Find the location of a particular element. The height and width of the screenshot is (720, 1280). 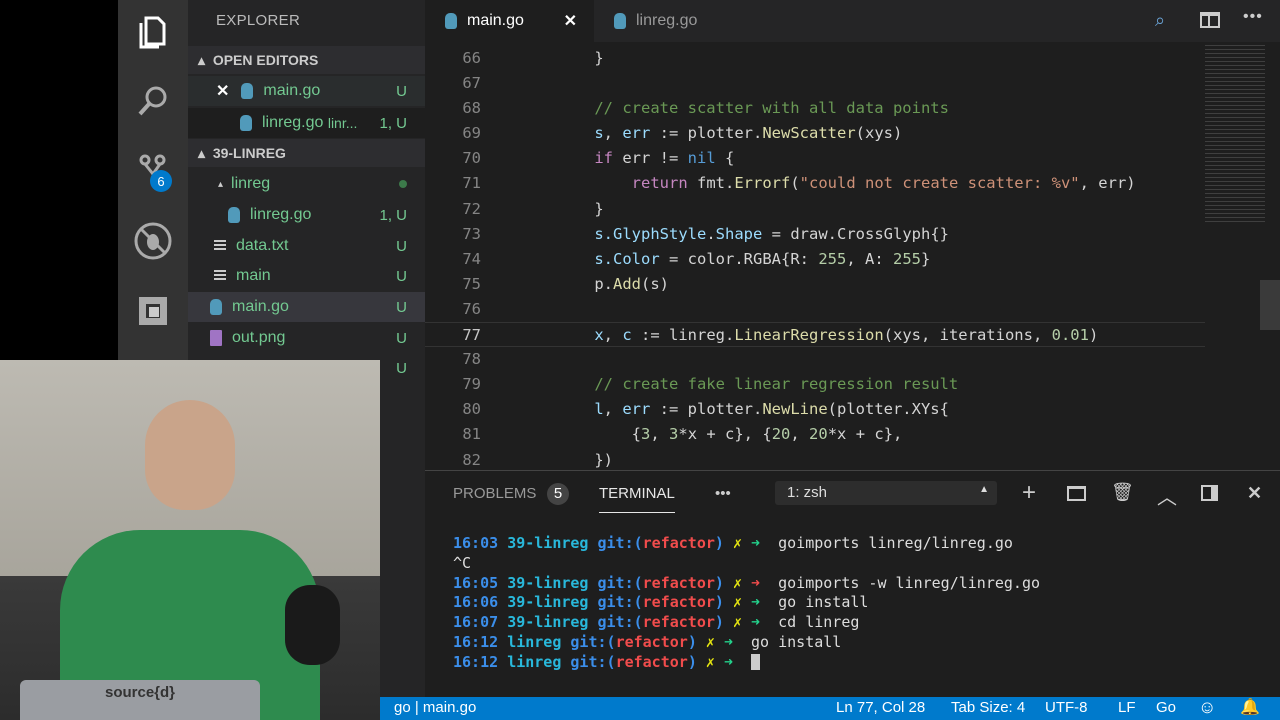

notifications-bell-icon: 🔔 is located at coordinates (1250, 707).